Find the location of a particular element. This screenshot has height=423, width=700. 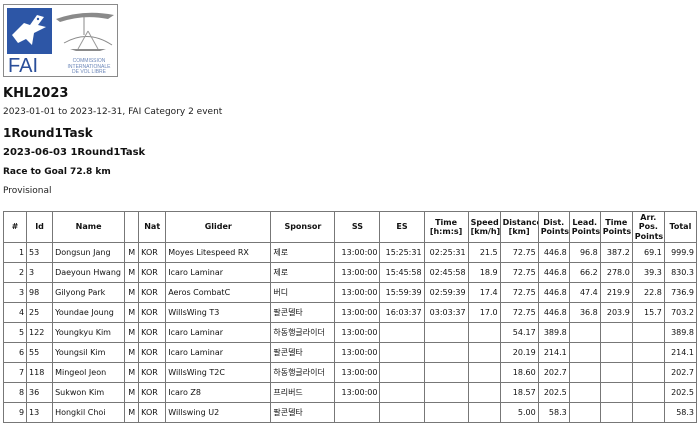

header-ss: SS is located at coordinates (357, 227).